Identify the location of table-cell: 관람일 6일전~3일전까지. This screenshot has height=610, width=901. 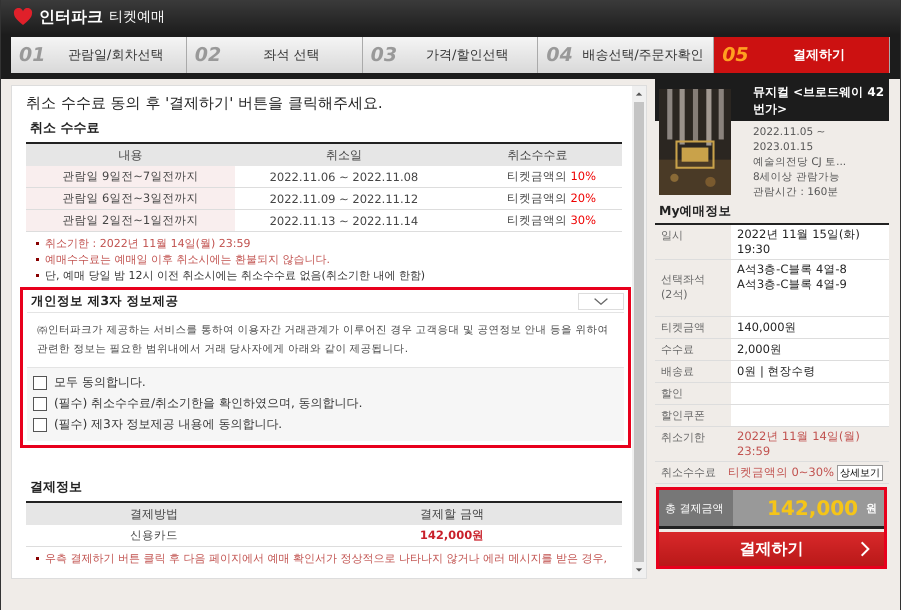
(130, 199).